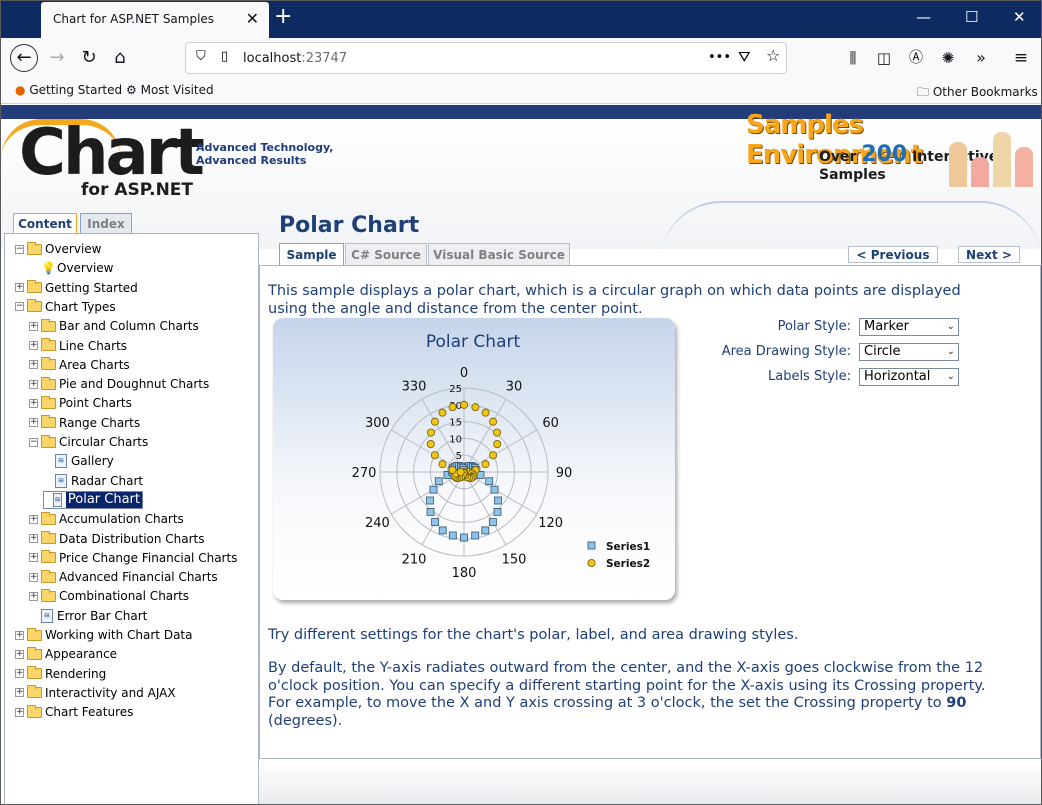 The height and width of the screenshot is (805, 1042). Describe the element at coordinates (78, 346) in the screenshot. I see `tree-item: + Line Charts` at that location.